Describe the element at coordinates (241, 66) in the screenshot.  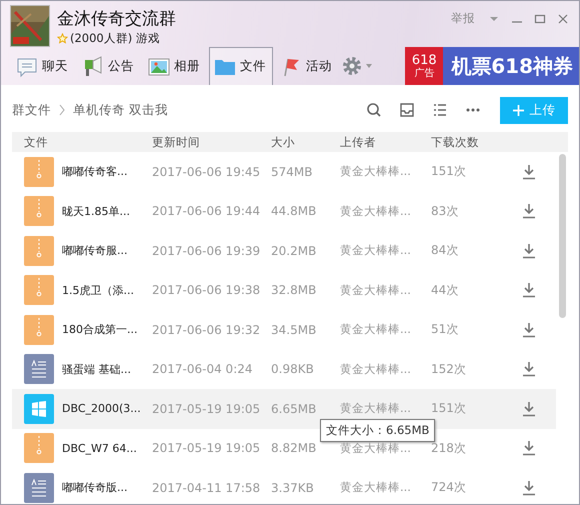
I see `tab: 文件` at that location.